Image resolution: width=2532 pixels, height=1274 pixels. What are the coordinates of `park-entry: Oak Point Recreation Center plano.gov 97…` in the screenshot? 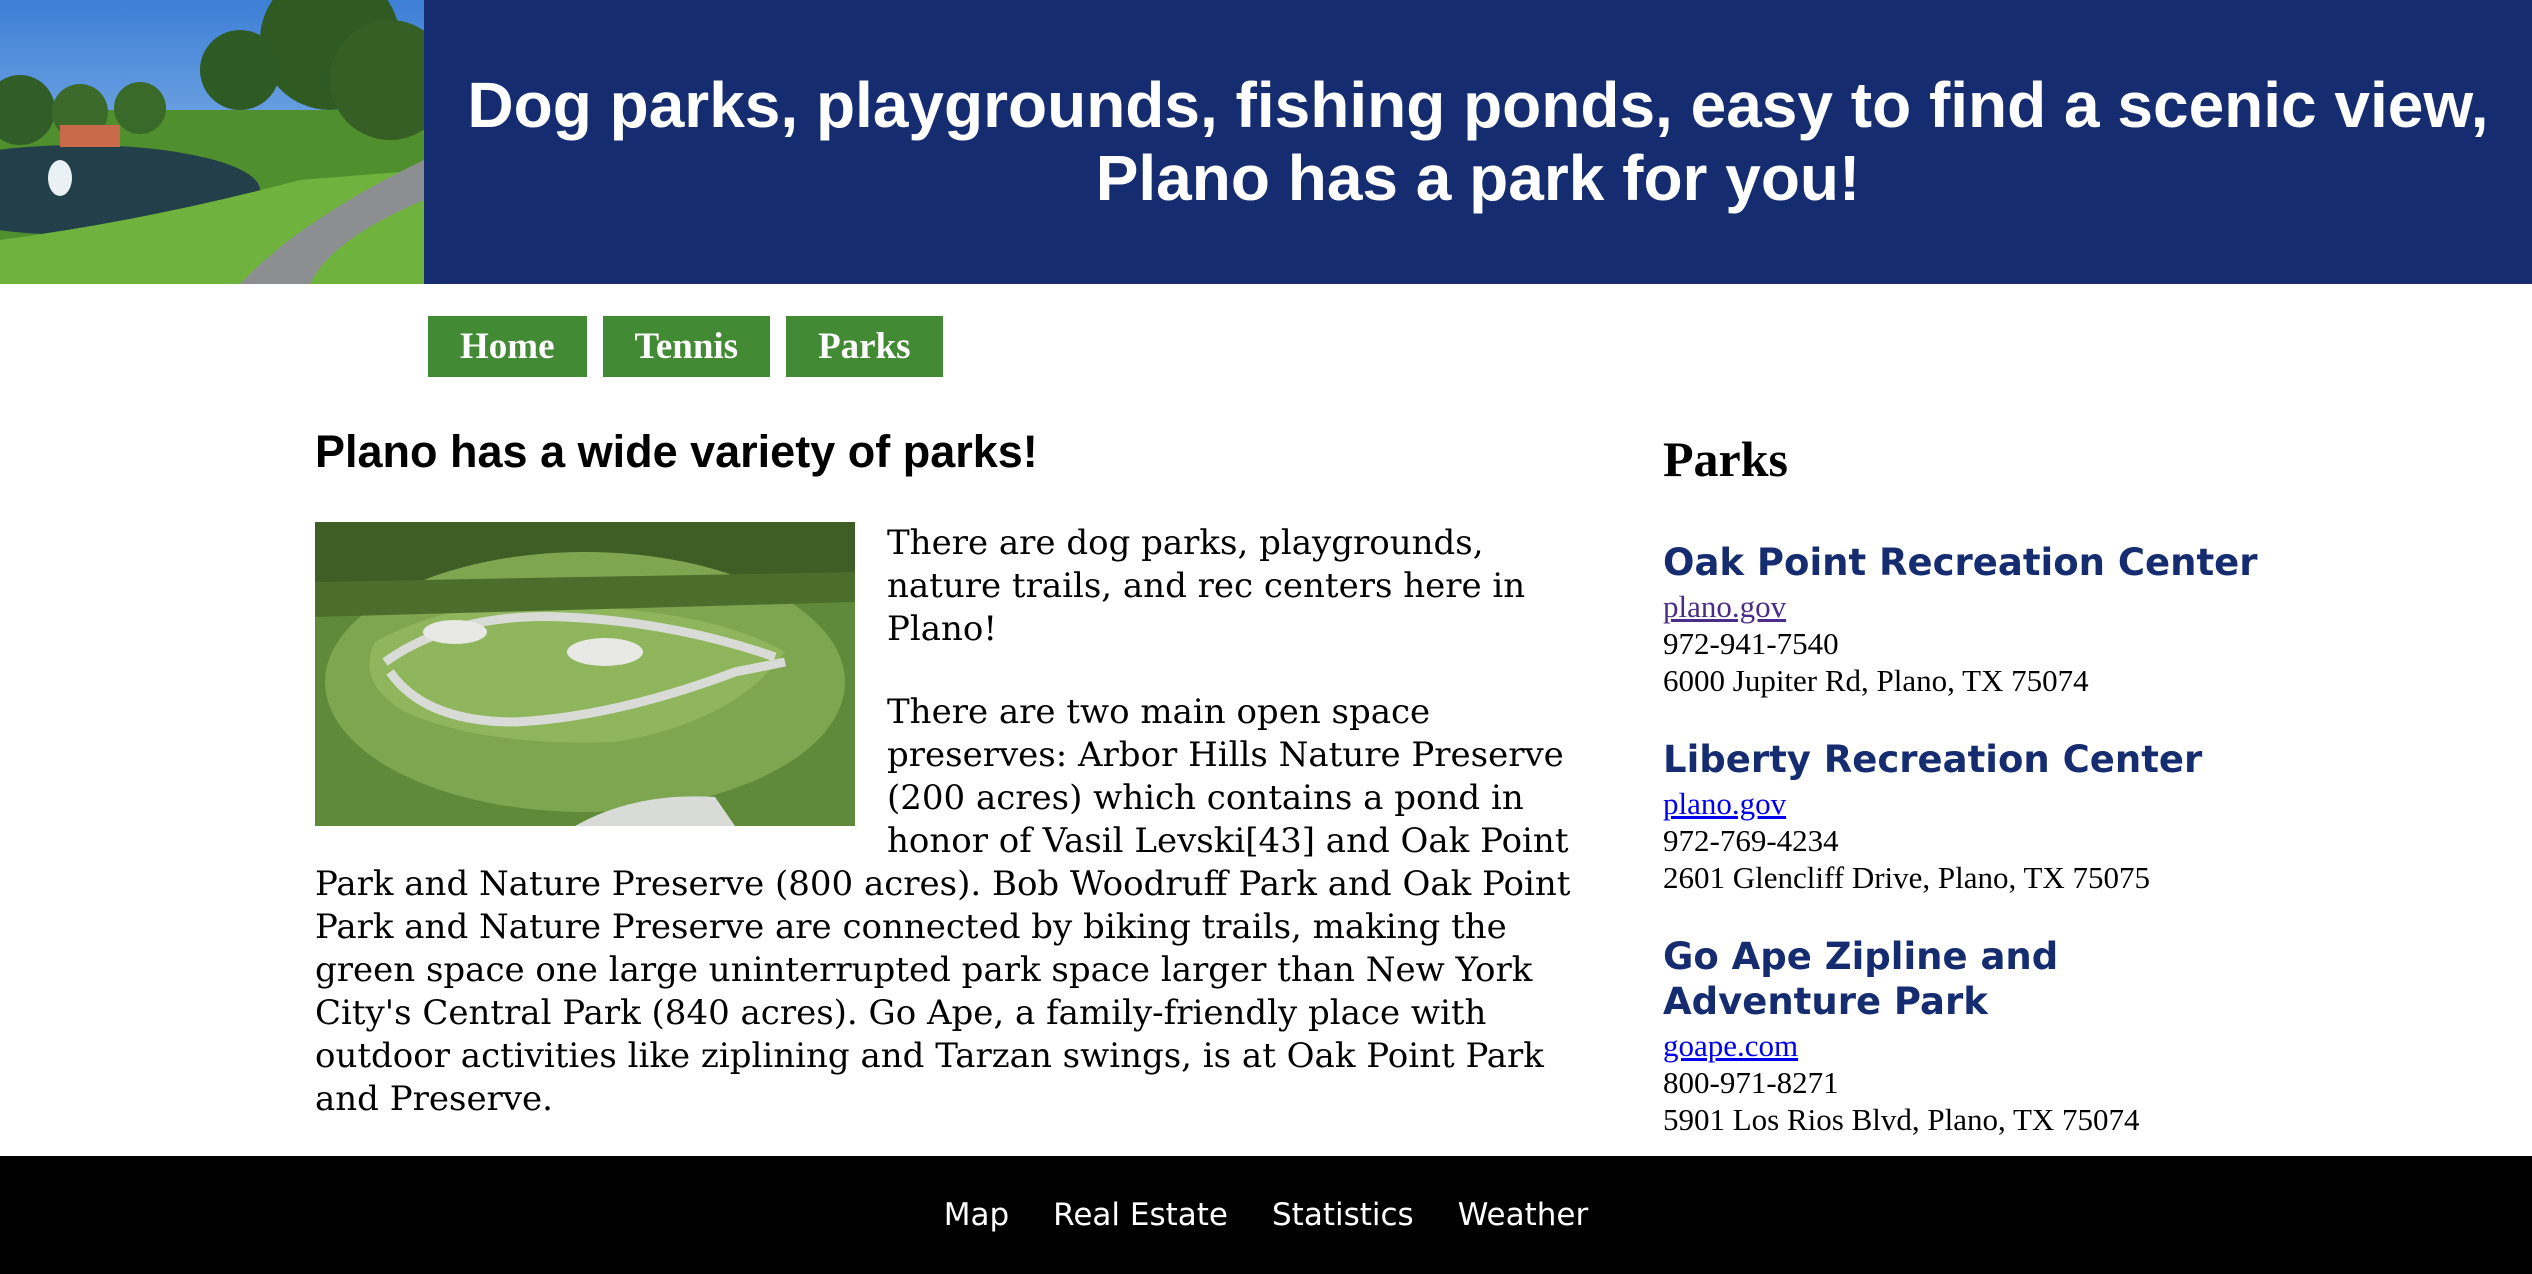 It's located at (1983, 619).